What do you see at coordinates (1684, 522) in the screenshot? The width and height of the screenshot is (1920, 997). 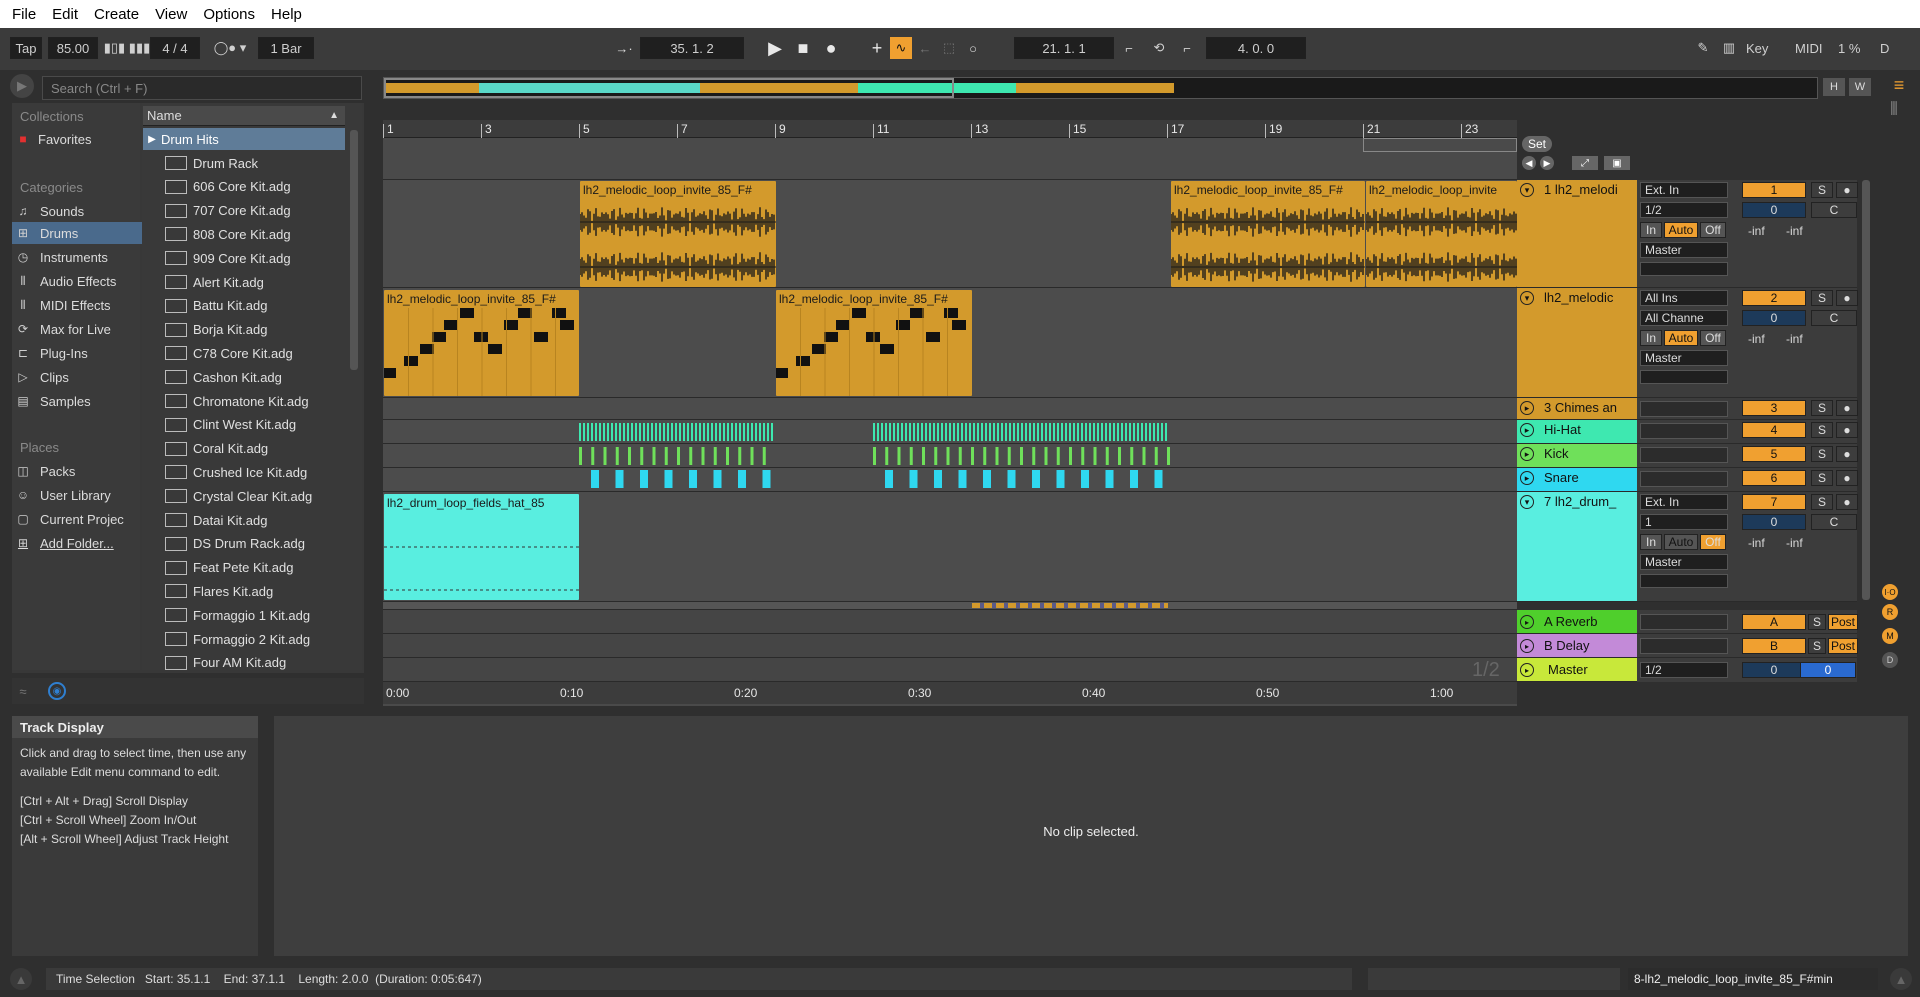 I see `input-channel-select: 1` at bounding box center [1684, 522].